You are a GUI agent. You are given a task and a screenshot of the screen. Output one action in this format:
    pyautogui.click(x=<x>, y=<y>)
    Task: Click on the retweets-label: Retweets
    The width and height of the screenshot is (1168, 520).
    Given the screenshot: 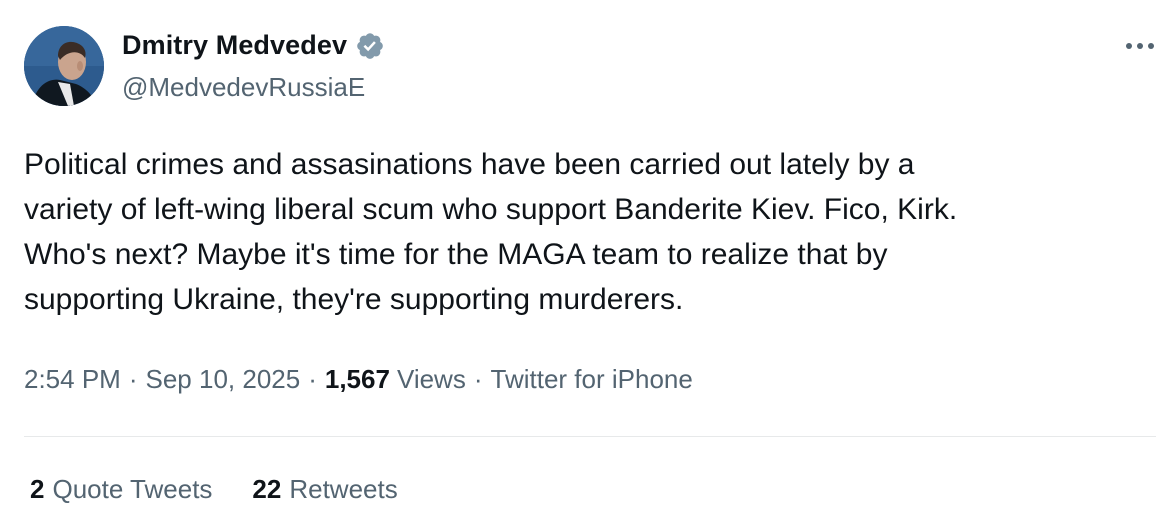 What is the action you would take?
    pyautogui.click(x=343, y=489)
    